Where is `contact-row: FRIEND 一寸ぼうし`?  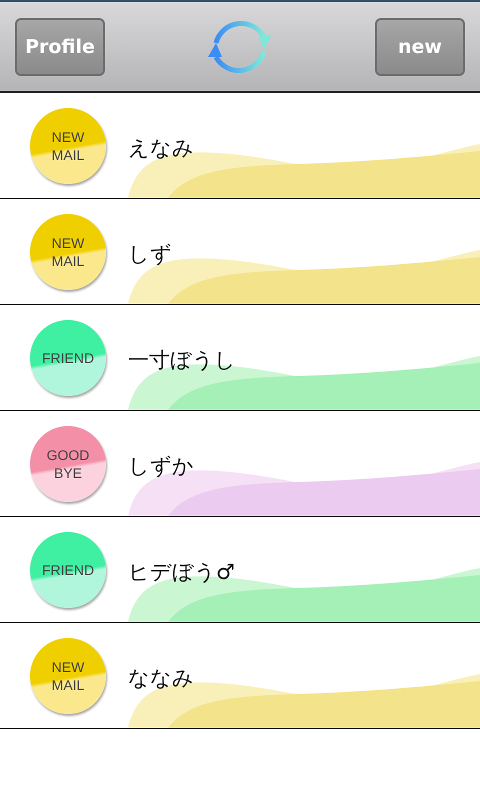 contact-row: FRIEND 一寸ぼうし is located at coordinates (240, 358).